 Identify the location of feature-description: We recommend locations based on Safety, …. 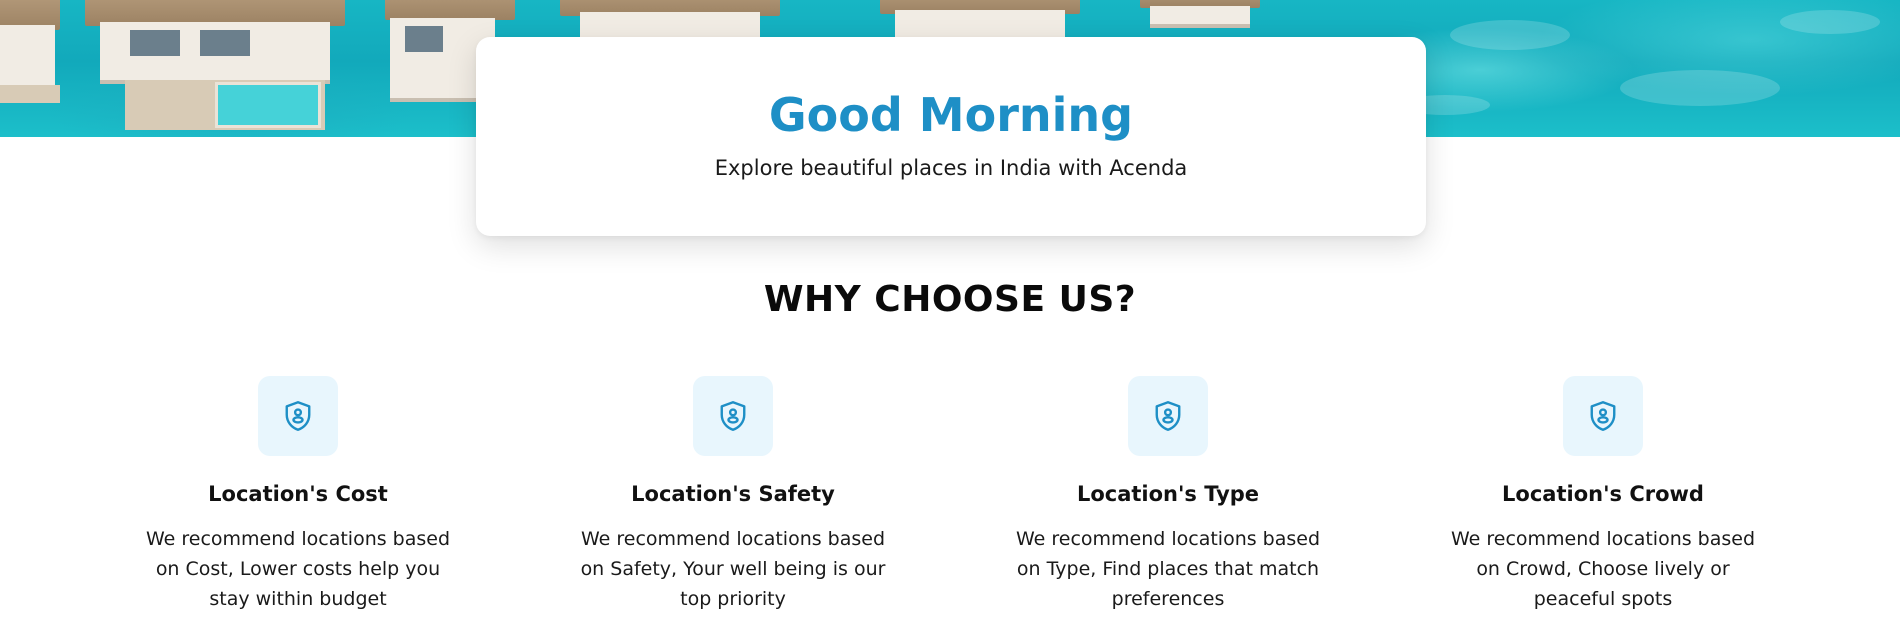
(733, 569).